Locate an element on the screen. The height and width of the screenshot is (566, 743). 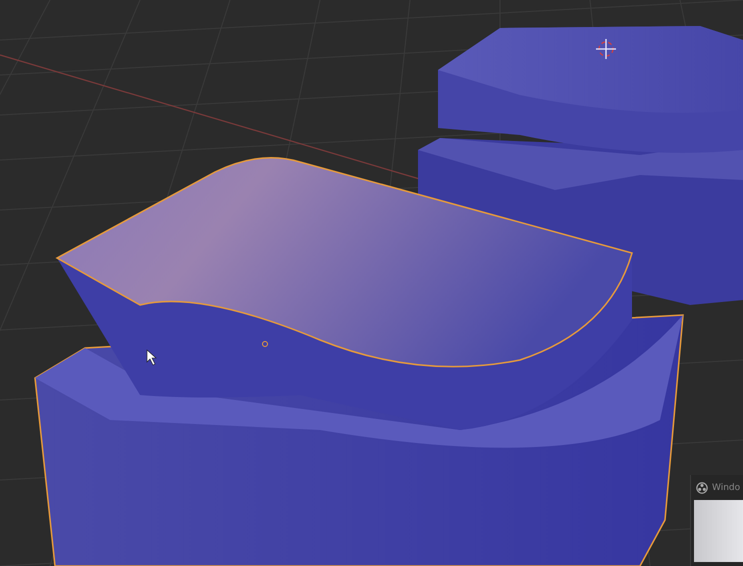
popup-title: Windo is located at coordinates (726, 487).